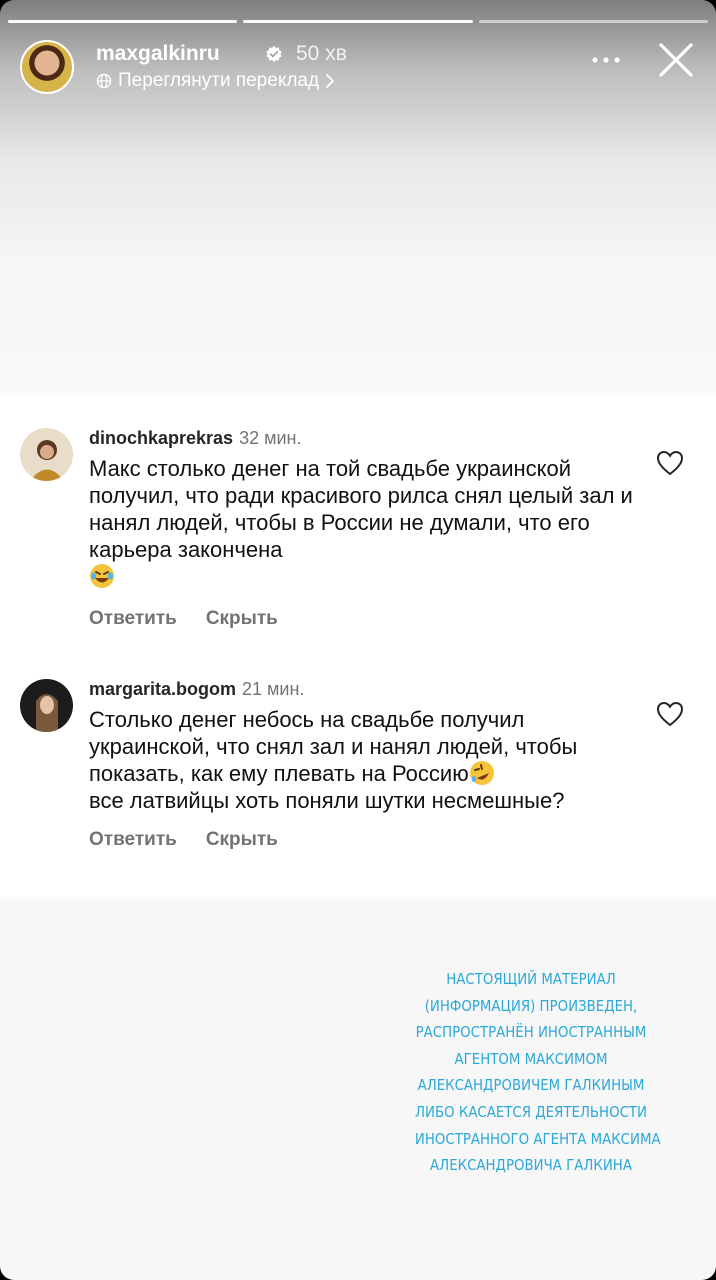 This screenshot has width=716, height=1280. I want to click on comment-username: dinochkaprekras 32 мин., so click(195, 438).